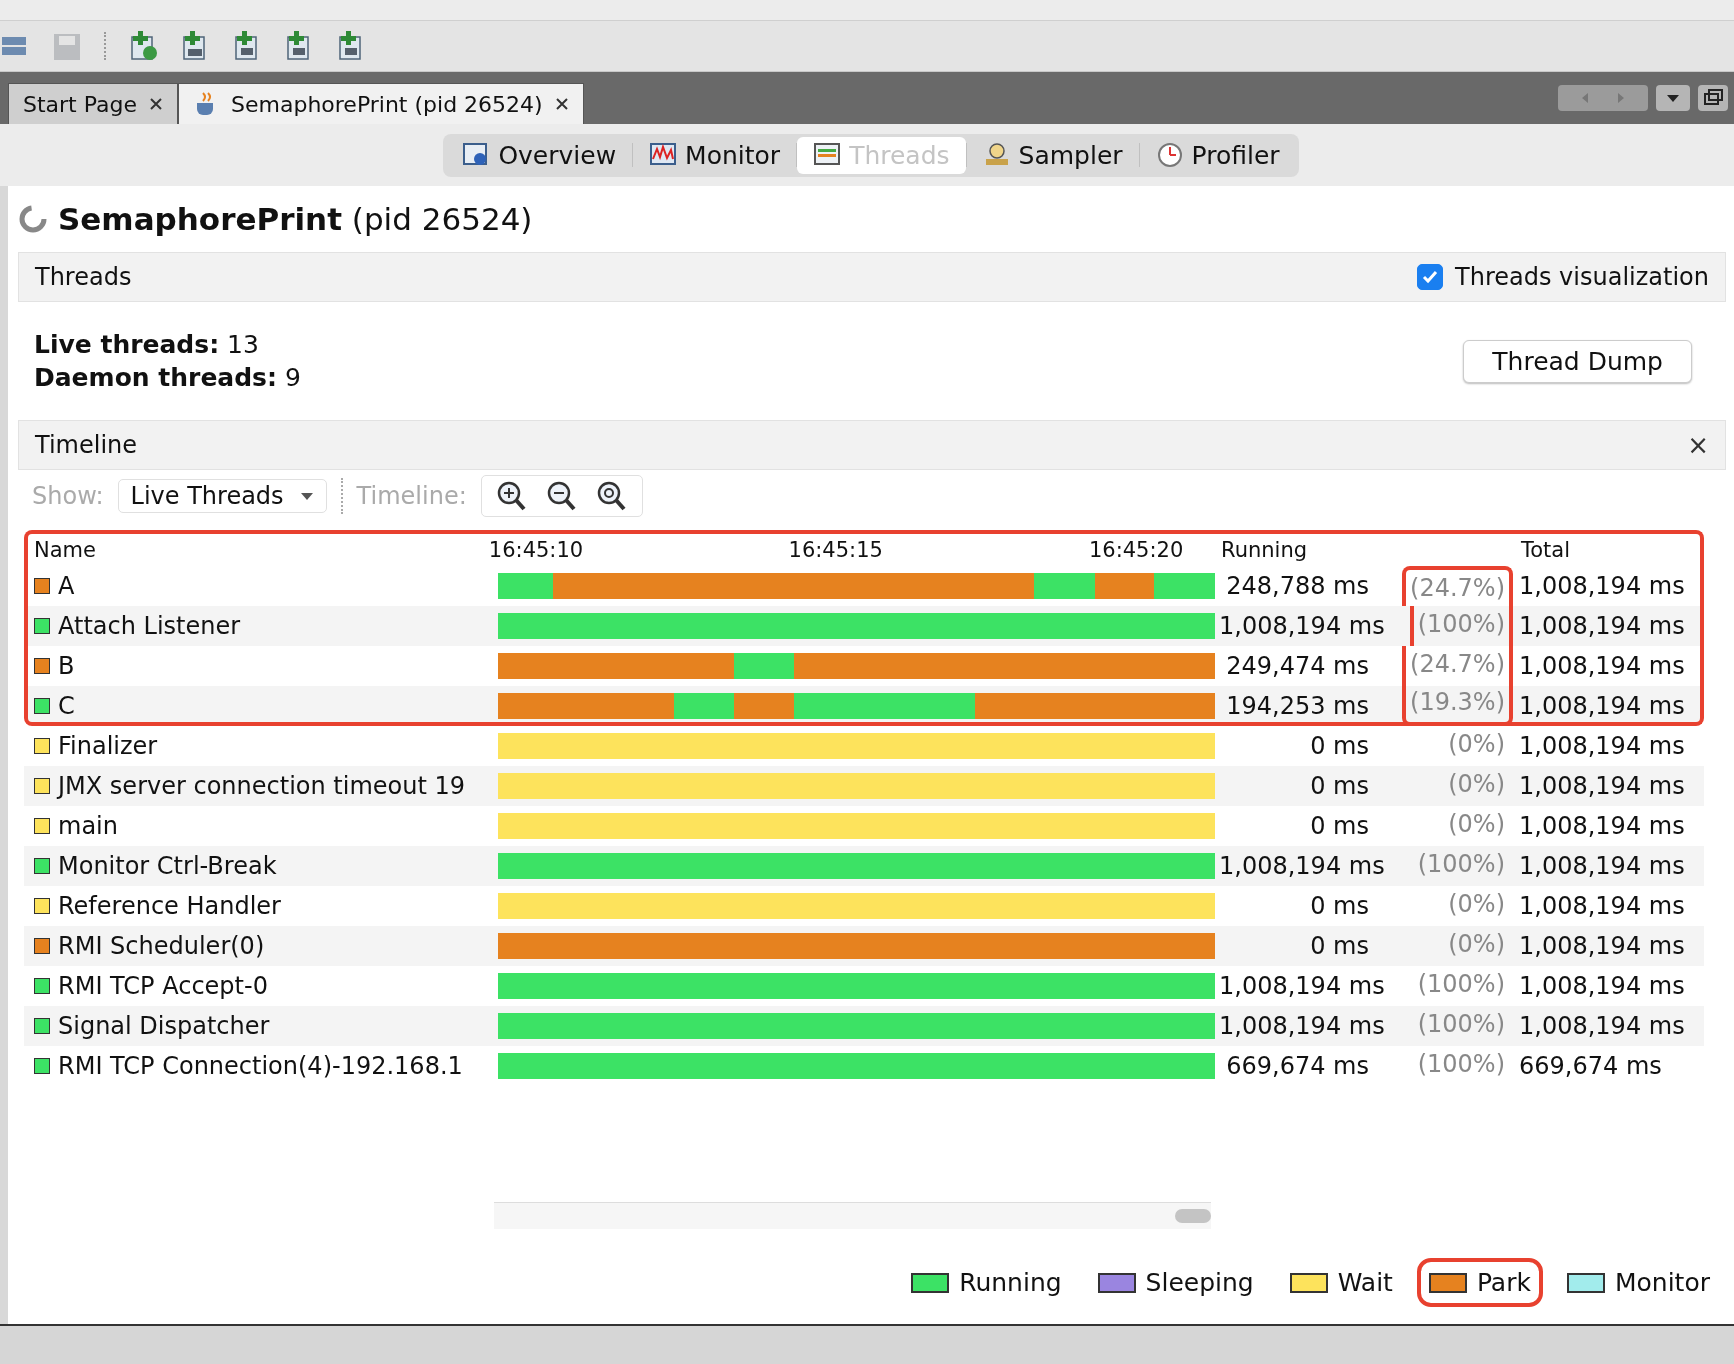 Image resolution: width=1734 pixels, height=1364 pixels. What do you see at coordinates (86, 445) in the screenshot?
I see `section-title: Timeline` at bounding box center [86, 445].